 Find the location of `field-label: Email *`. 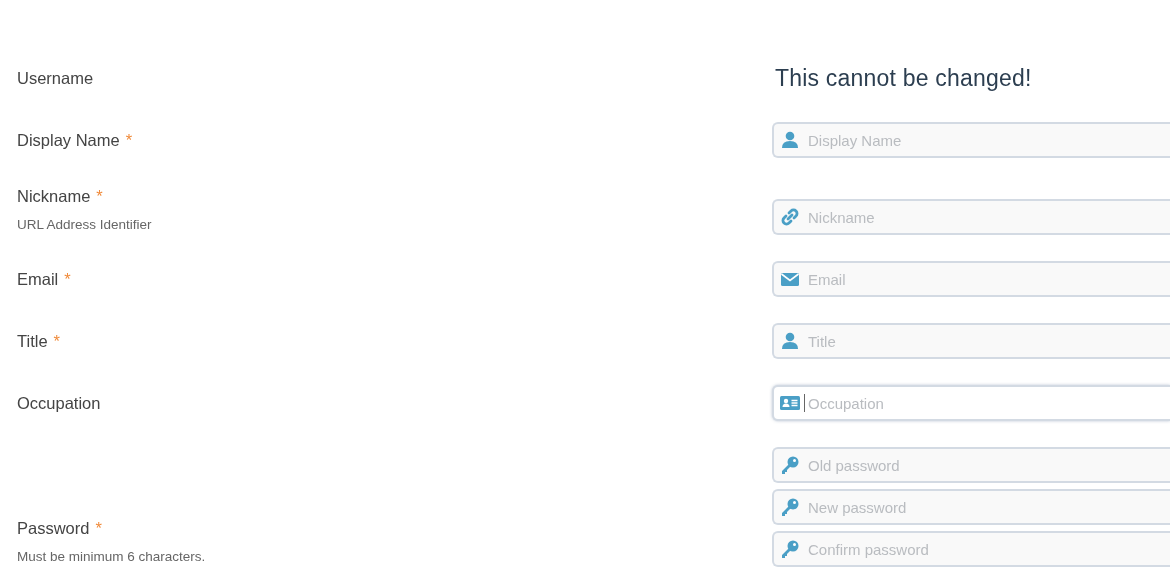

field-label: Email * is located at coordinates (44, 279).